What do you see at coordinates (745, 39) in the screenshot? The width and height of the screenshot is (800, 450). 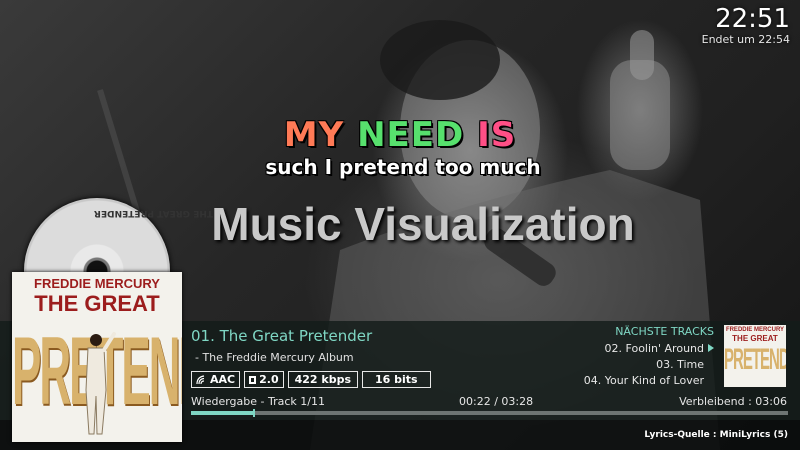 I see `end-time: Endet um 22:54` at bounding box center [745, 39].